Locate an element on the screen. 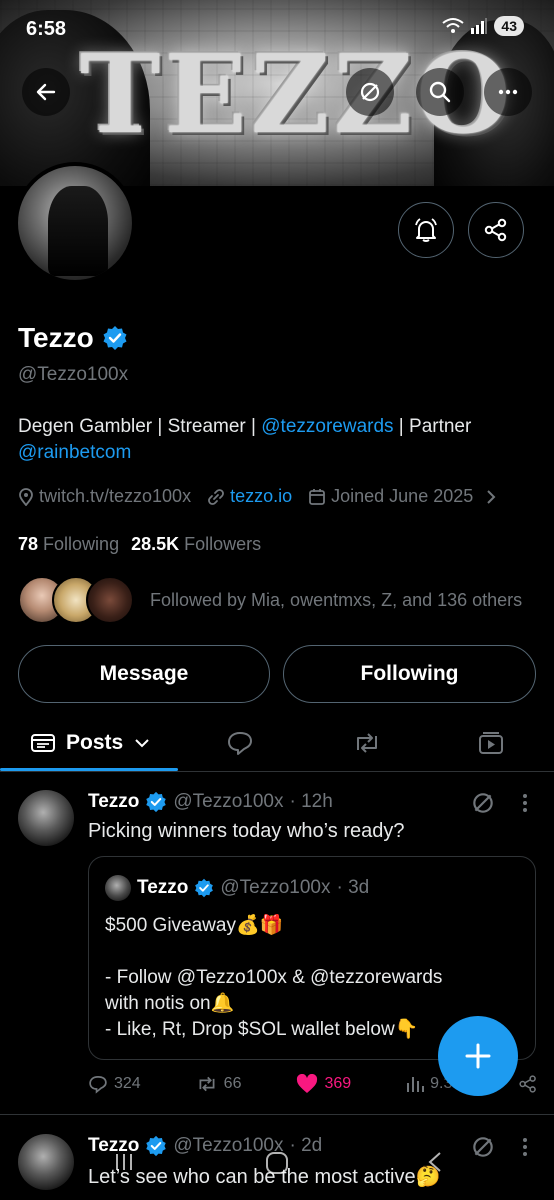 The image size is (554, 1200). media-icon is located at coordinates (491, 743).